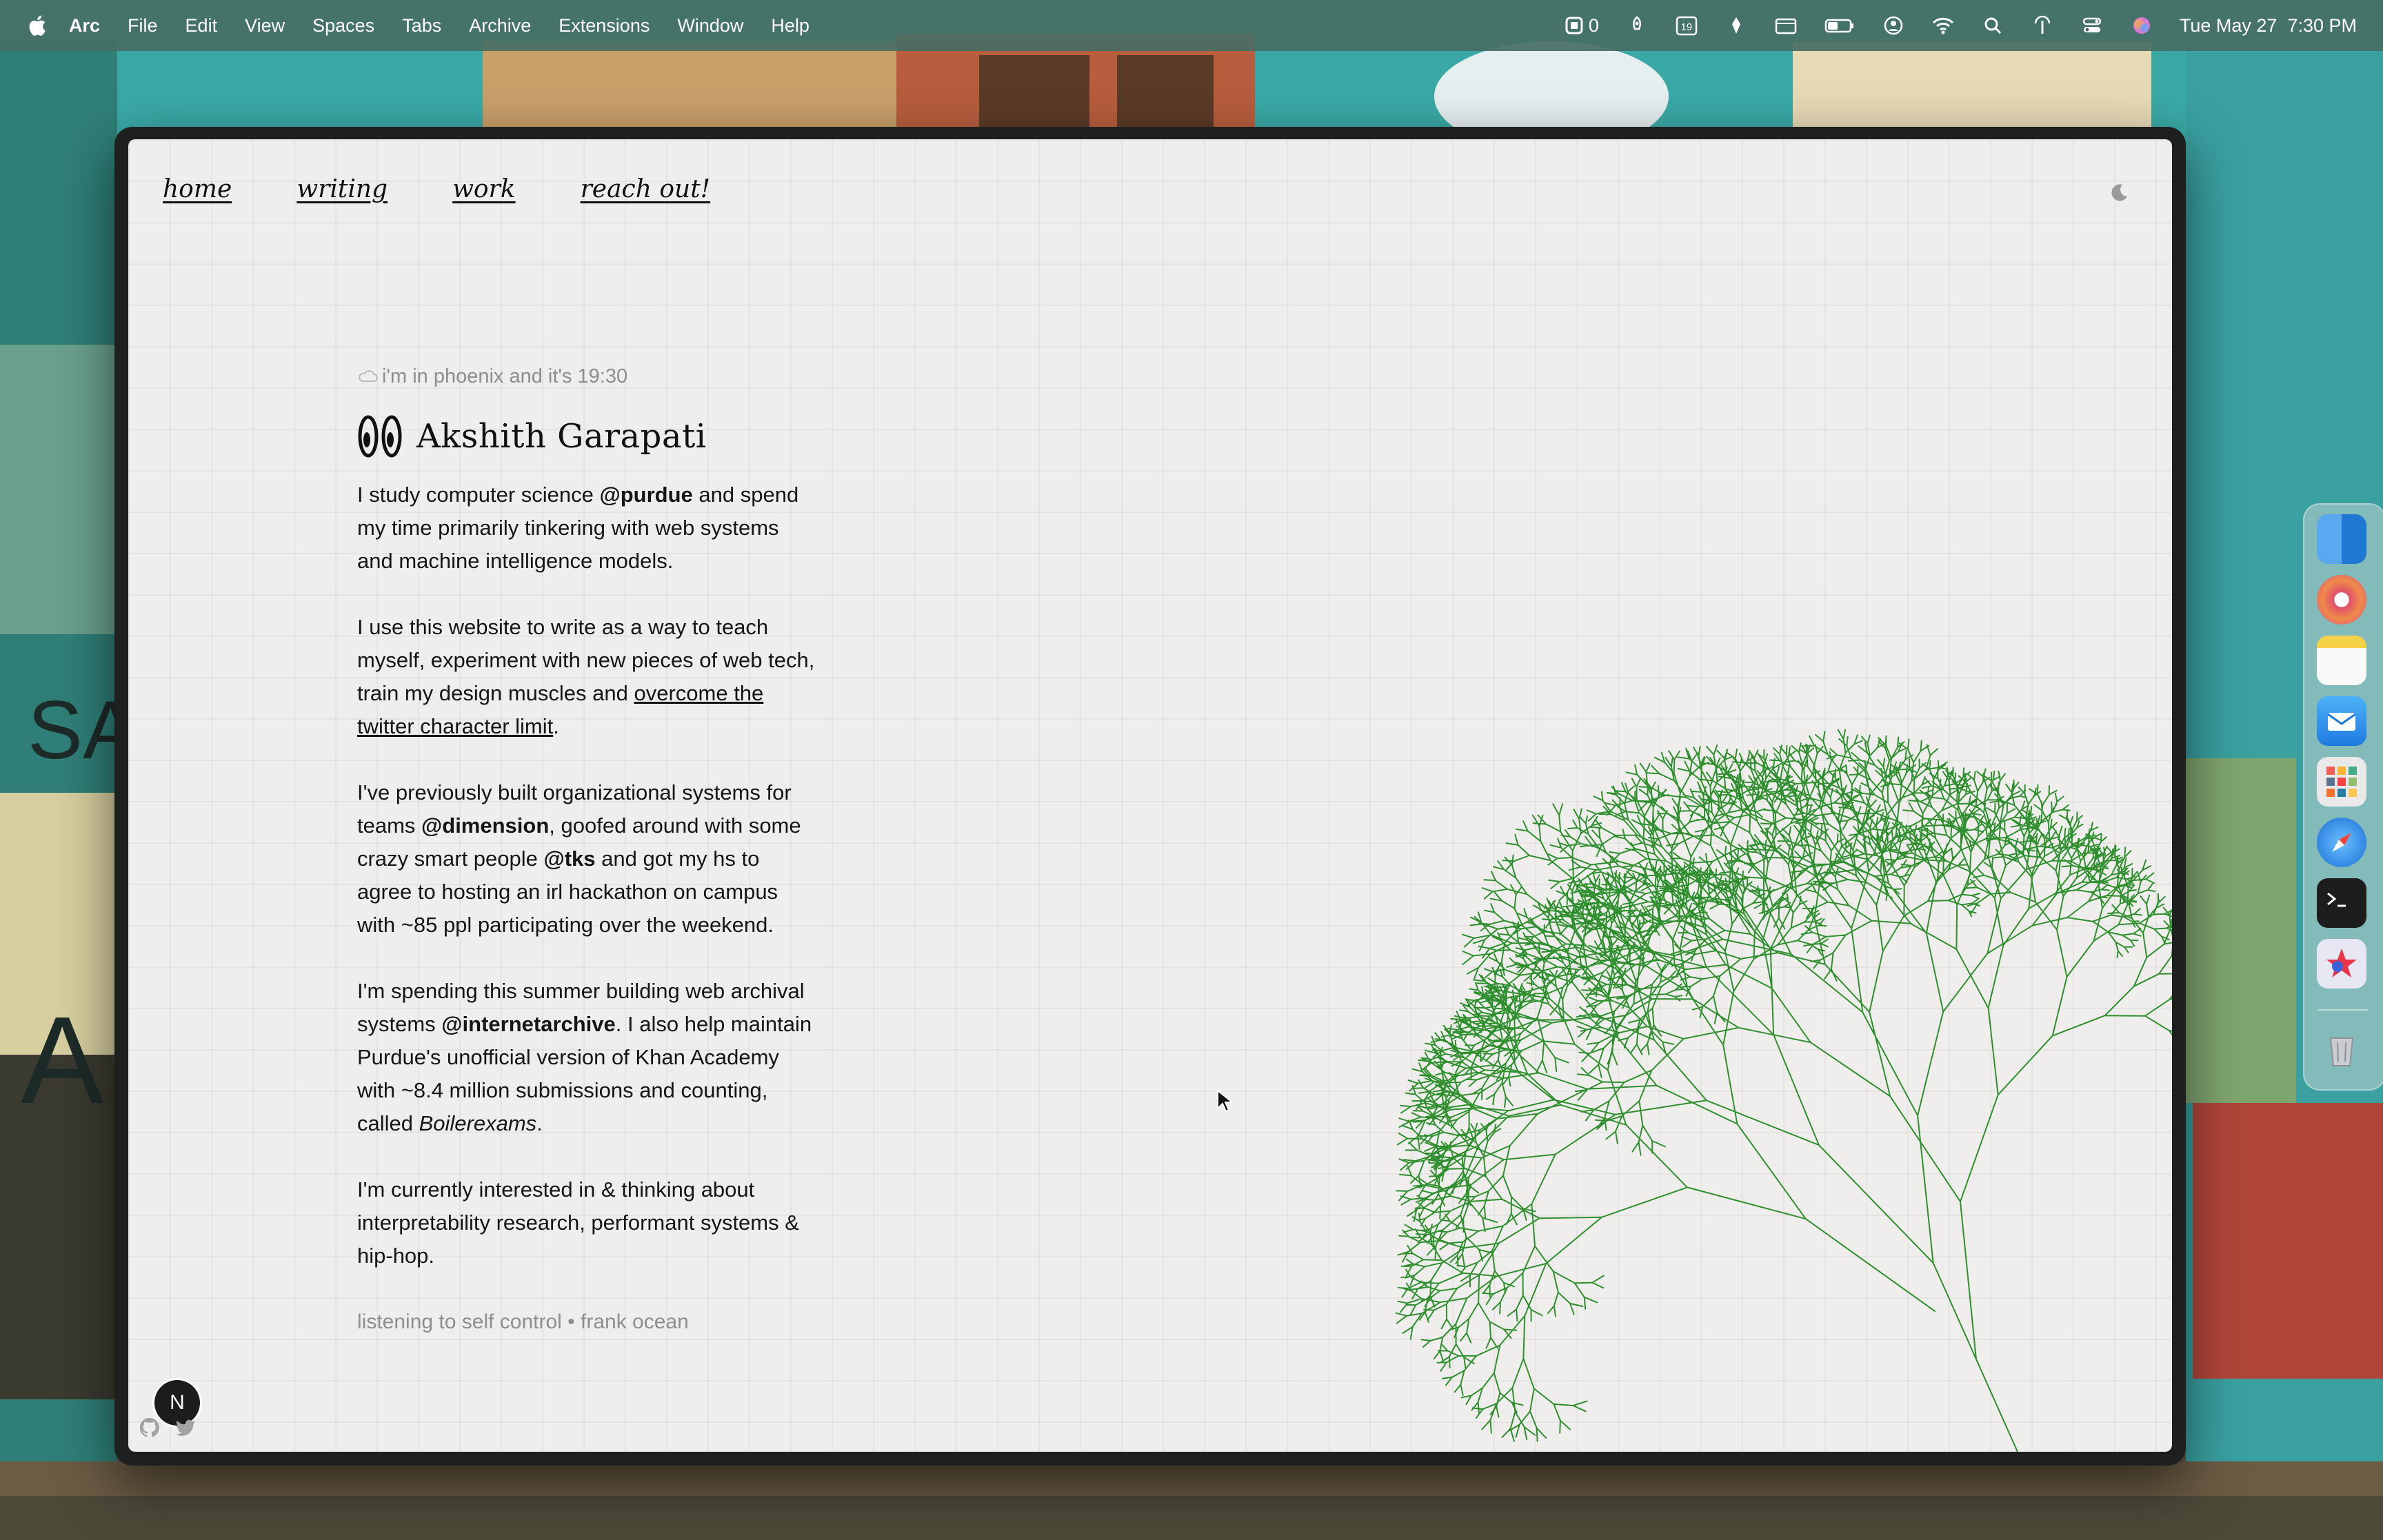  What do you see at coordinates (1225, 1101) in the screenshot?
I see `mouse-cursor-icon` at bounding box center [1225, 1101].